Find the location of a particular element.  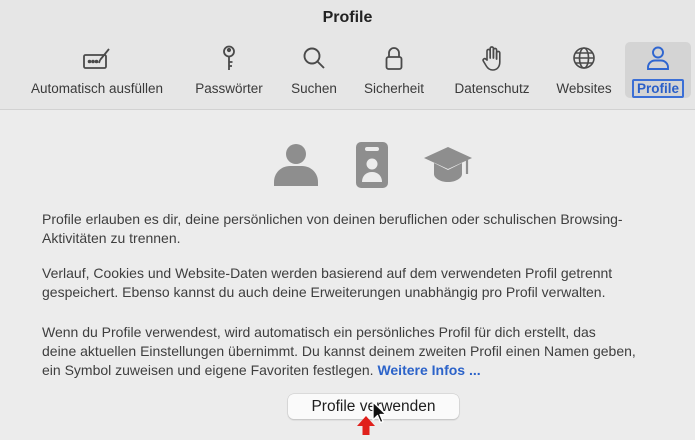

search-icon is located at coordinates (314, 59).